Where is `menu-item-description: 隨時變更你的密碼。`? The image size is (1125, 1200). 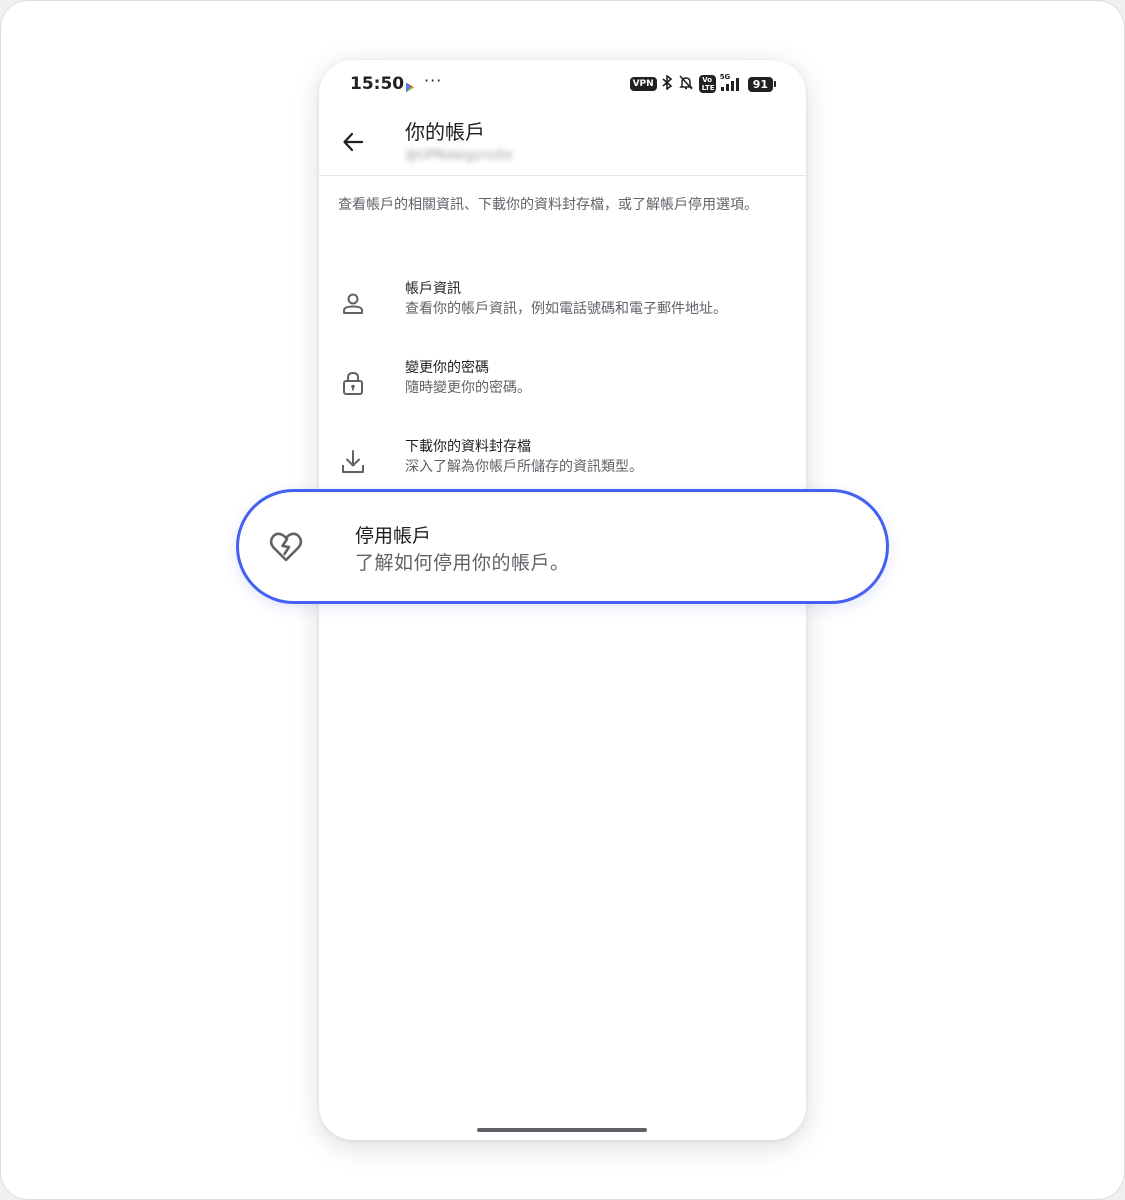 menu-item-description: 隨時變更你的密碼。 is located at coordinates (468, 388).